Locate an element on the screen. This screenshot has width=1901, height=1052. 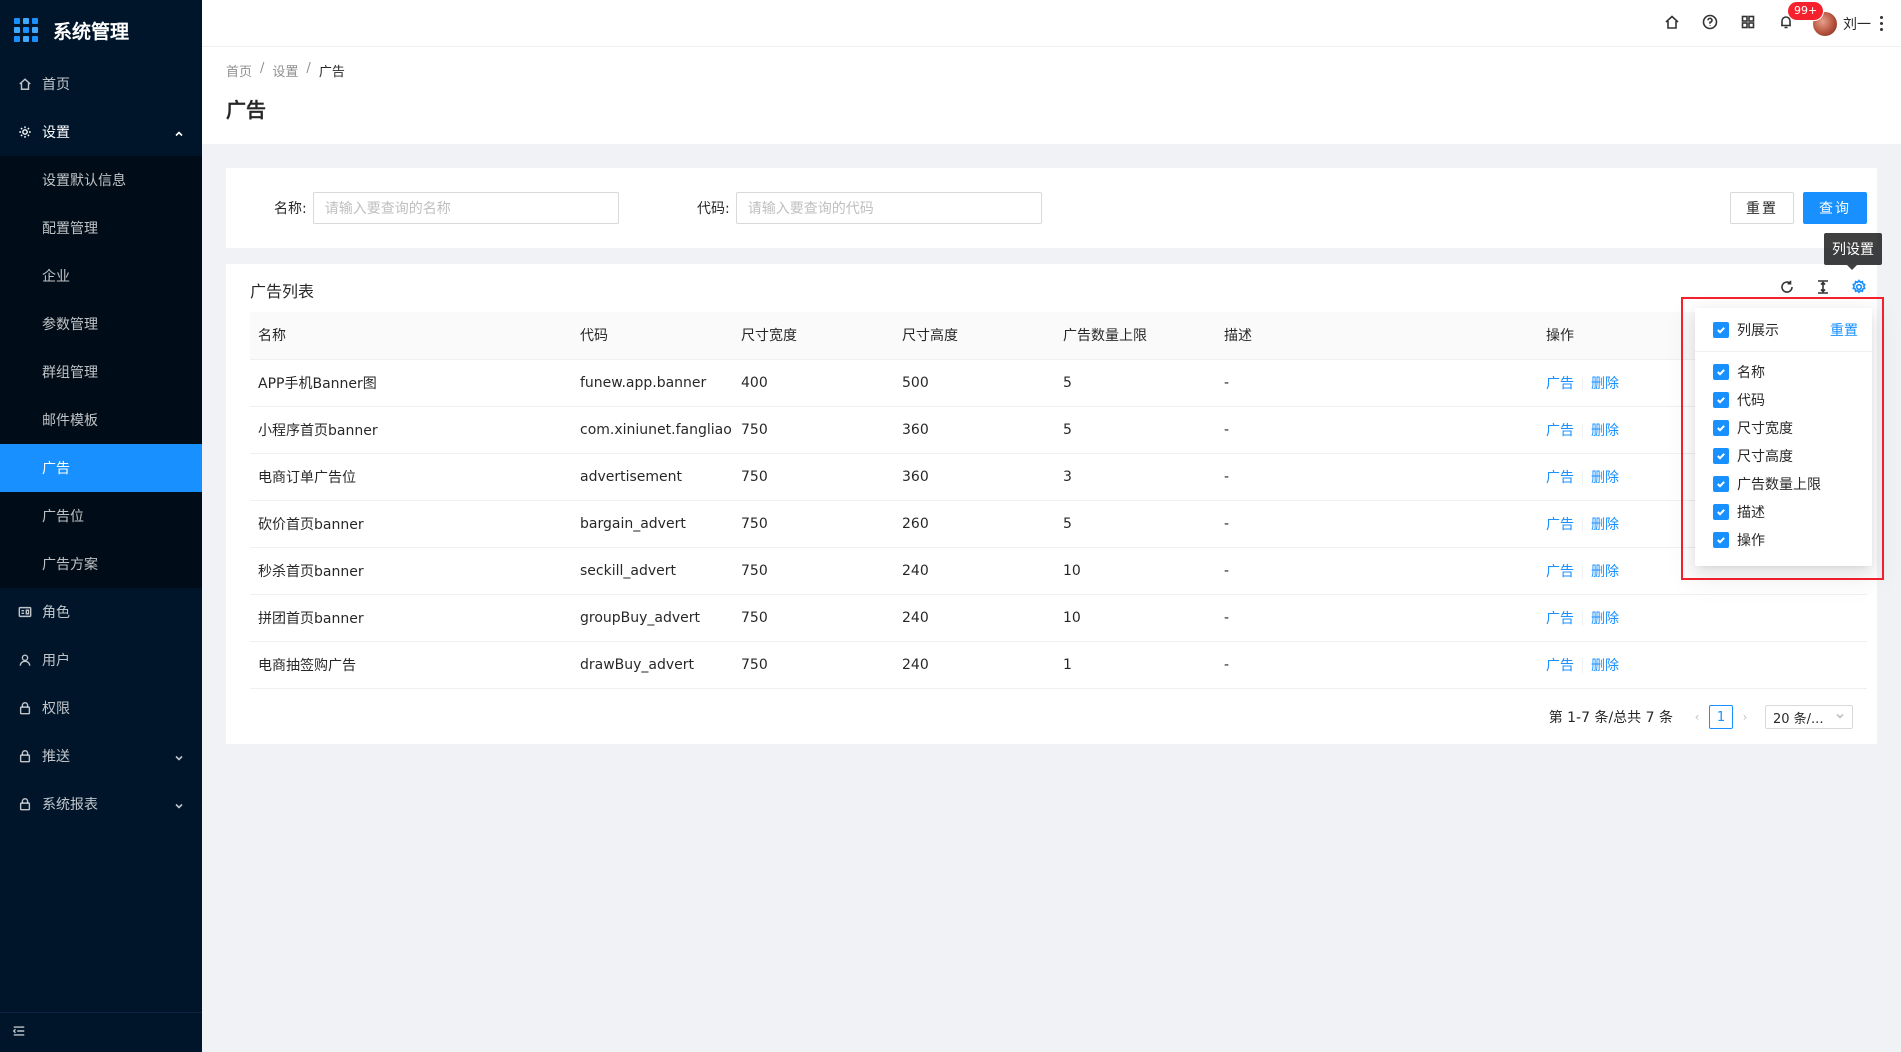
cell-code: drawBuy_advert is located at coordinates (652, 665).